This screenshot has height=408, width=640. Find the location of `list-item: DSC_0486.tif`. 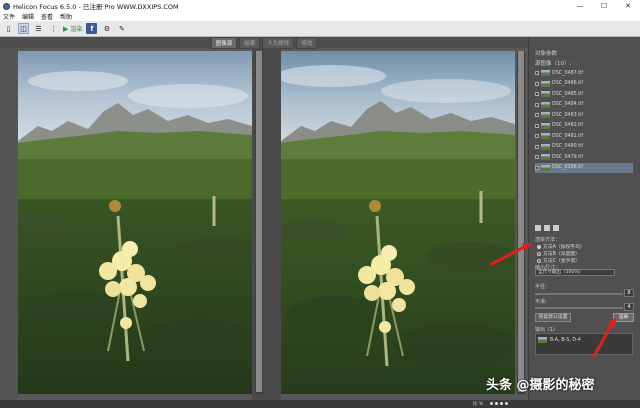

list-item: DSC_0486.tif is located at coordinates (584, 84).